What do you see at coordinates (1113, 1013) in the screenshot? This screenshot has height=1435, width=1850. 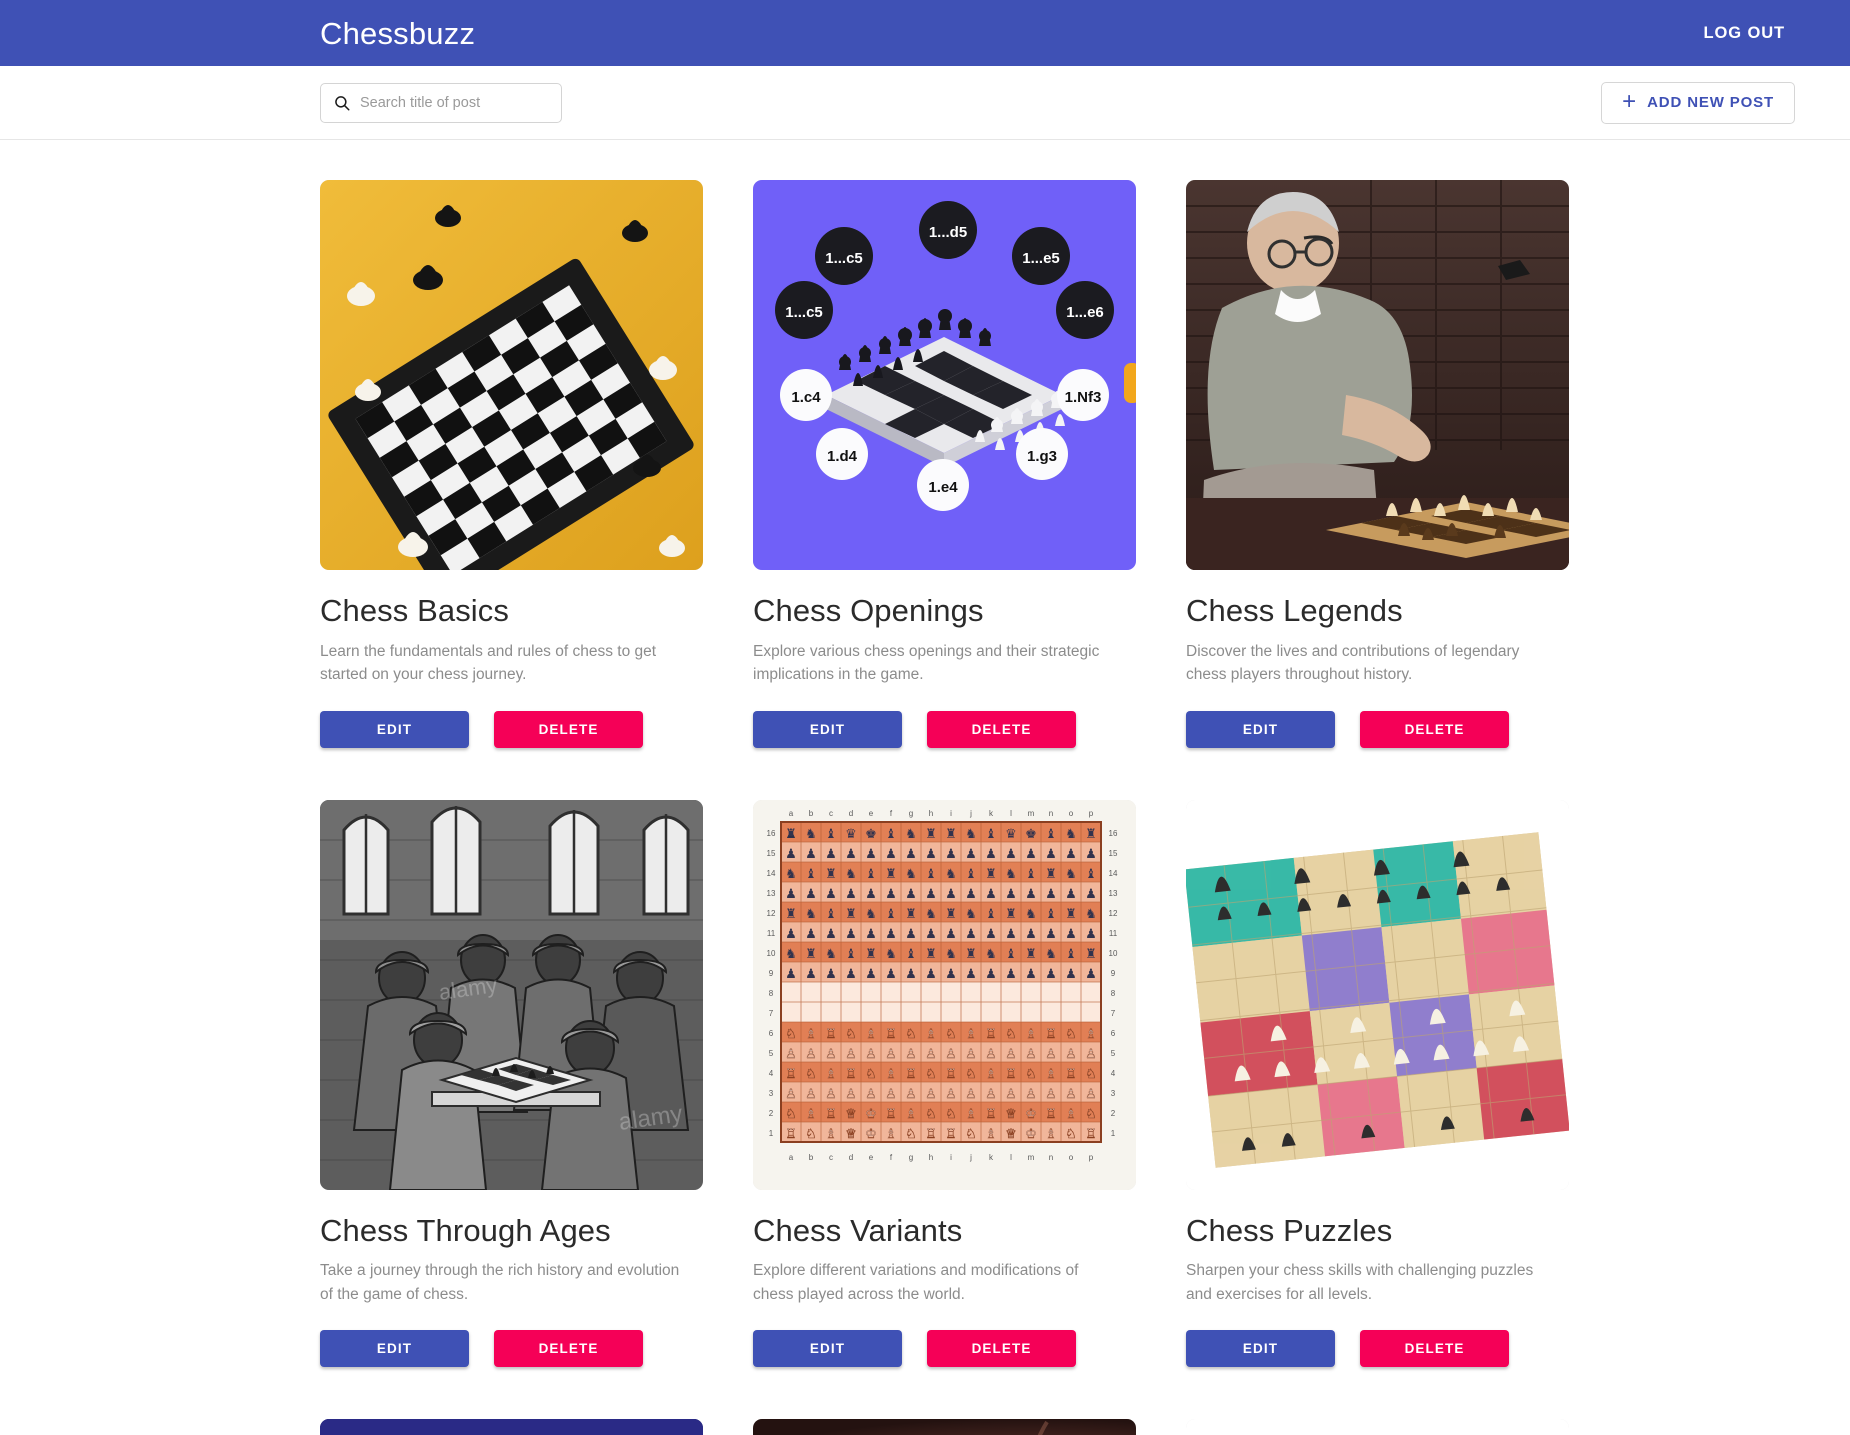 I see `svg-text: 7` at bounding box center [1113, 1013].